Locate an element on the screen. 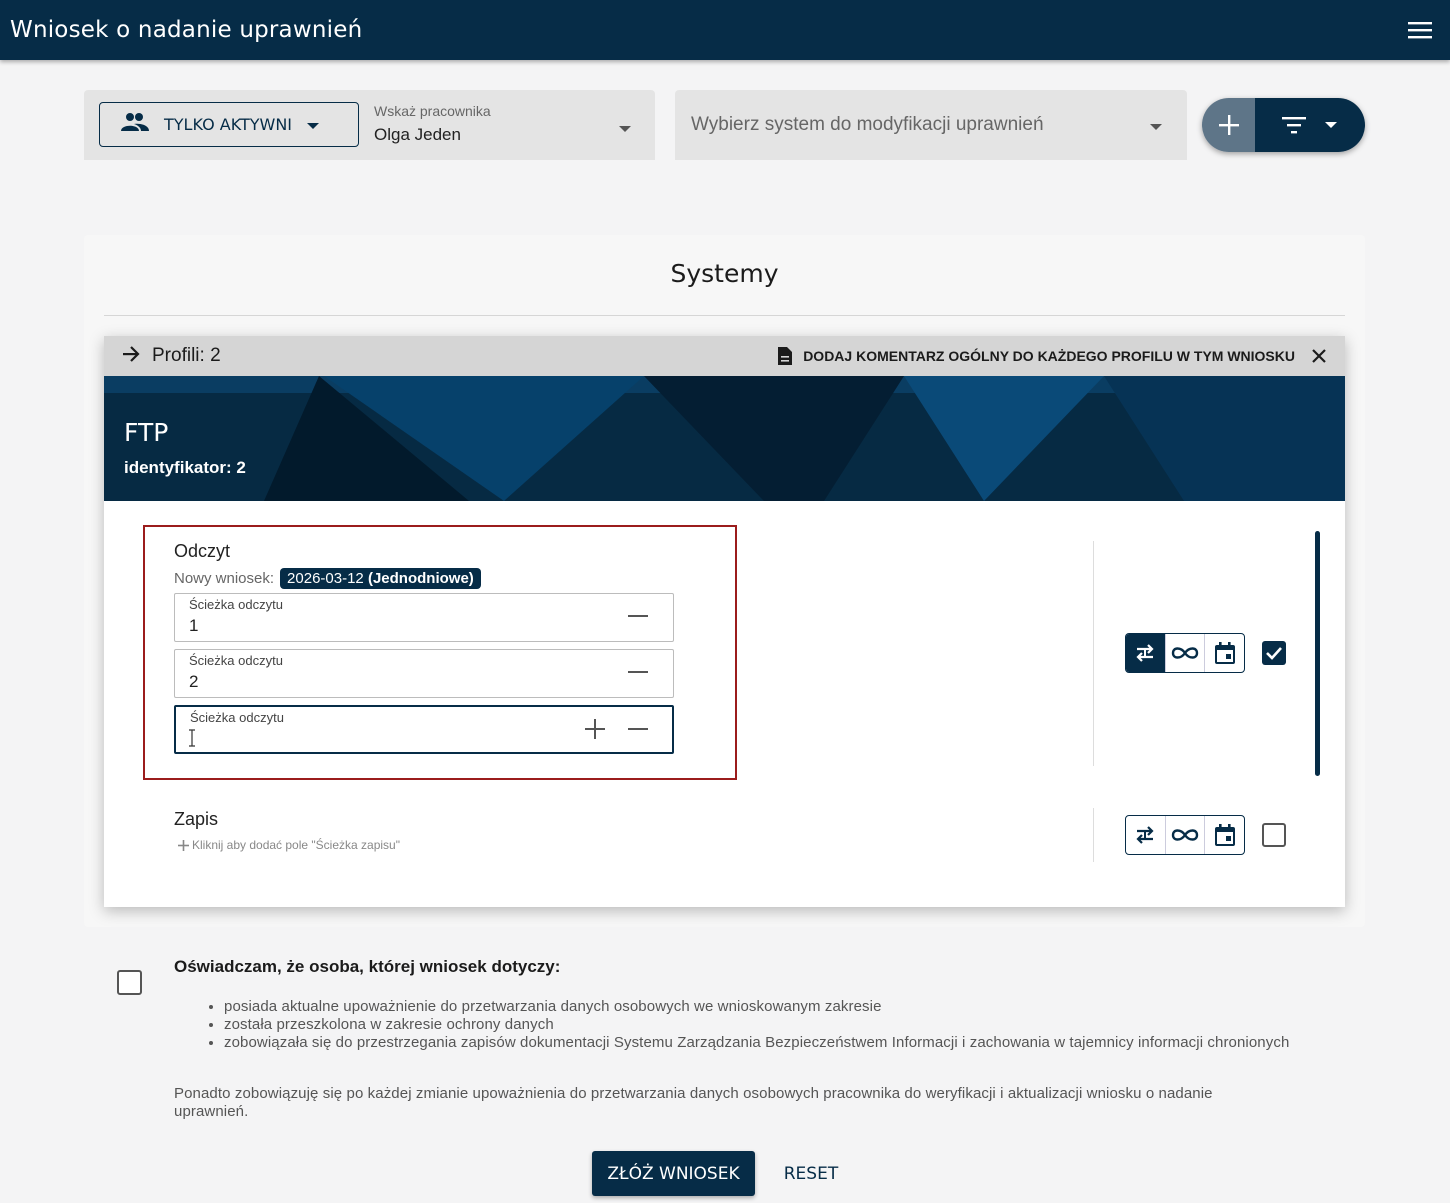 This screenshot has width=1450, height=1203. close-icon is located at coordinates (1319, 356).